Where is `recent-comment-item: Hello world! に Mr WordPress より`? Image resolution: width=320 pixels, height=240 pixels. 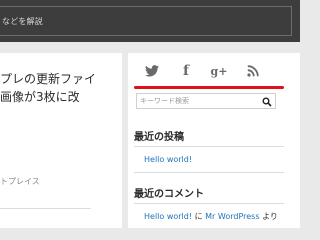 recent-comment-item: Hello world! に Mr WordPress より is located at coordinates (211, 216).